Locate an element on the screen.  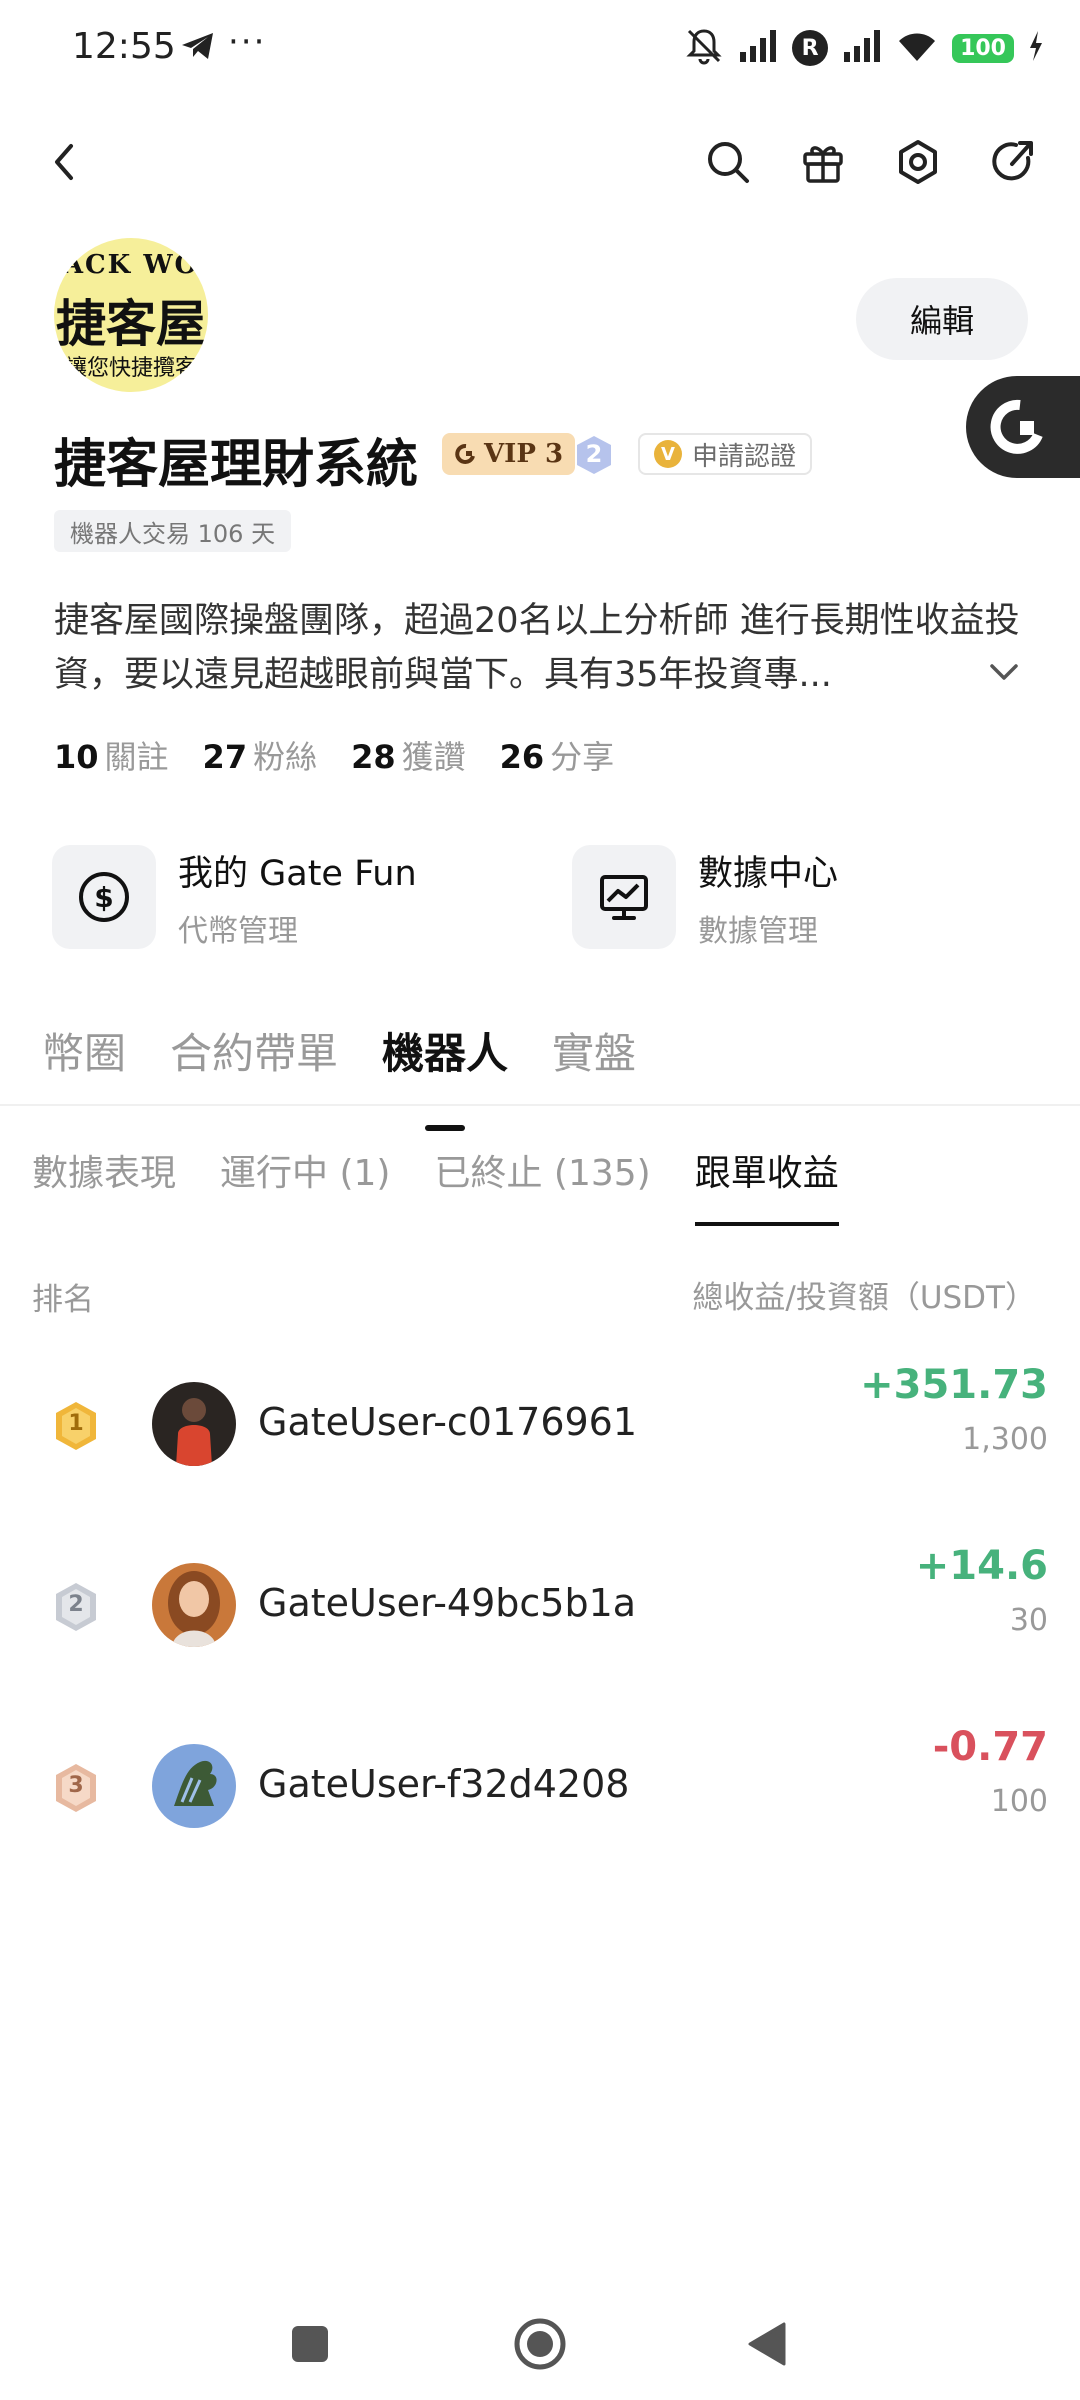
profit-header: 總收益/投資額（USDT） is located at coordinates (864, 1298).